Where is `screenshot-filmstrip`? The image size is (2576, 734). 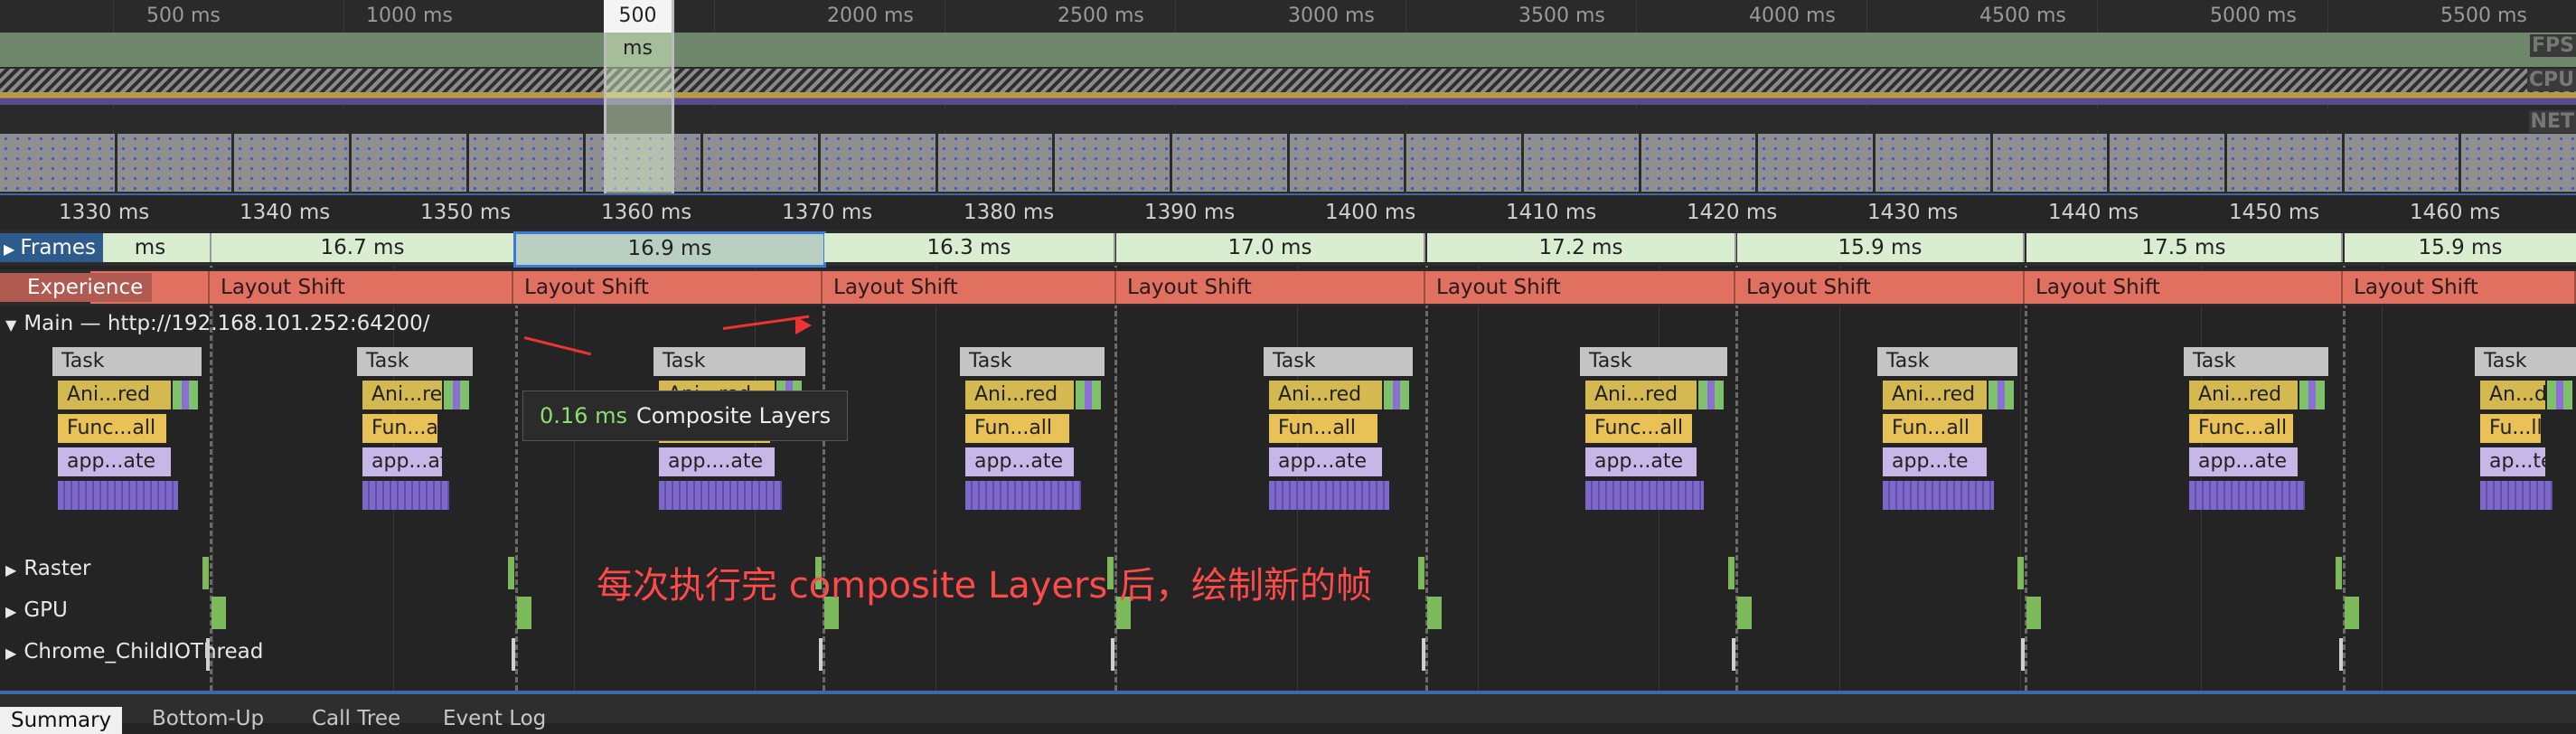
screenshot-filmstrip is located at coordinates (1288, 163).